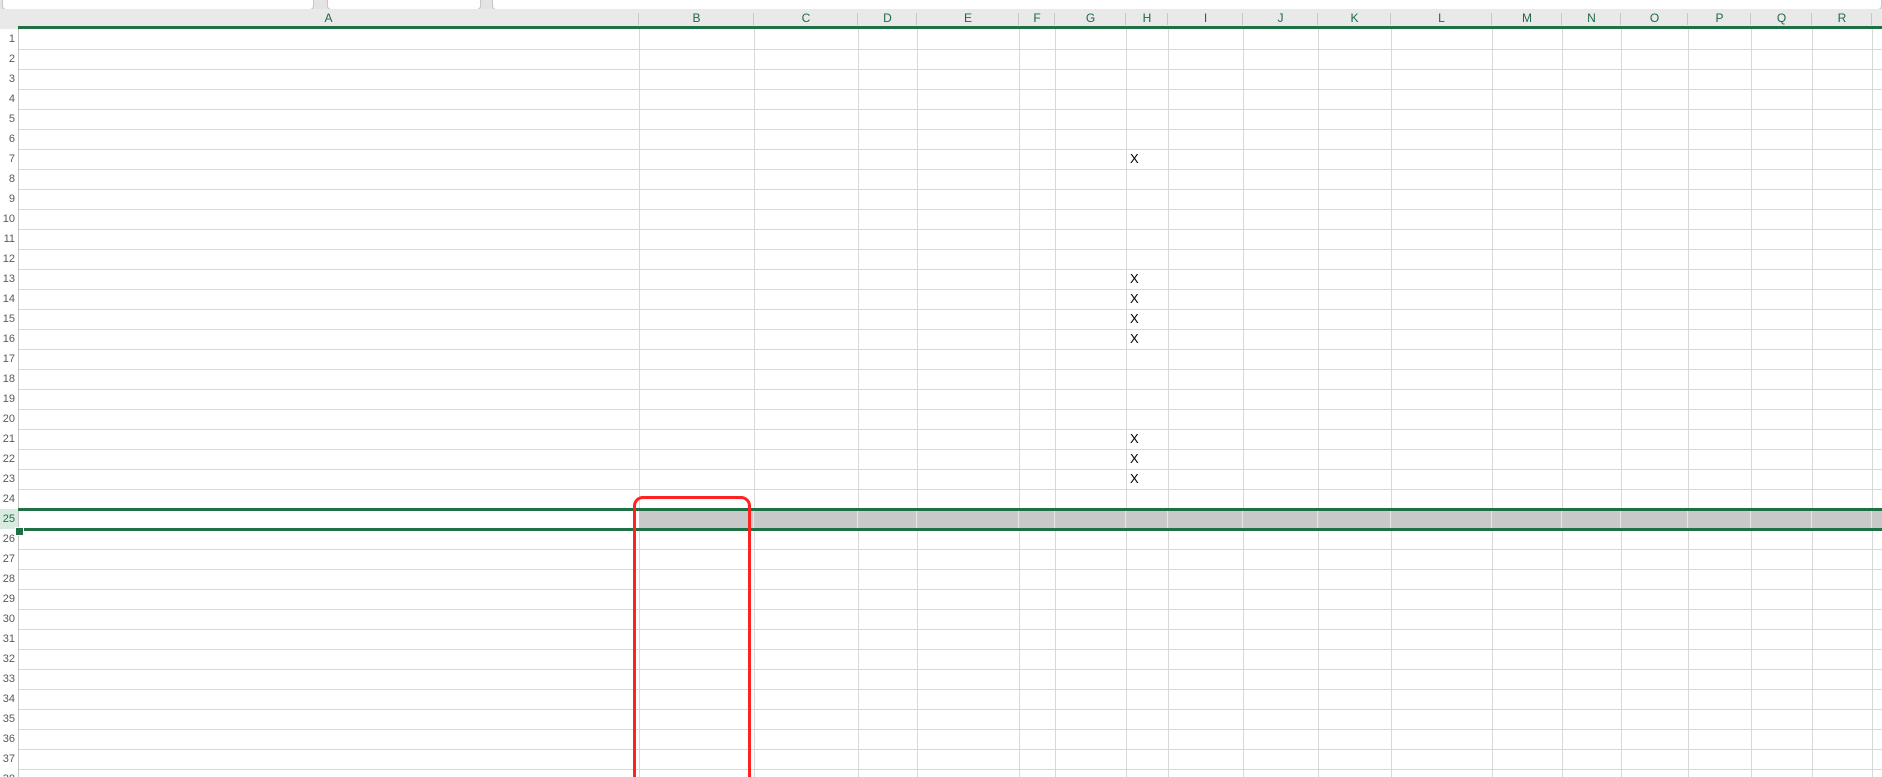 The image size is (1882, 777). Describe the element at coordinates (696, 18) in the screenshot. I see `column-header-B: B` at that location.